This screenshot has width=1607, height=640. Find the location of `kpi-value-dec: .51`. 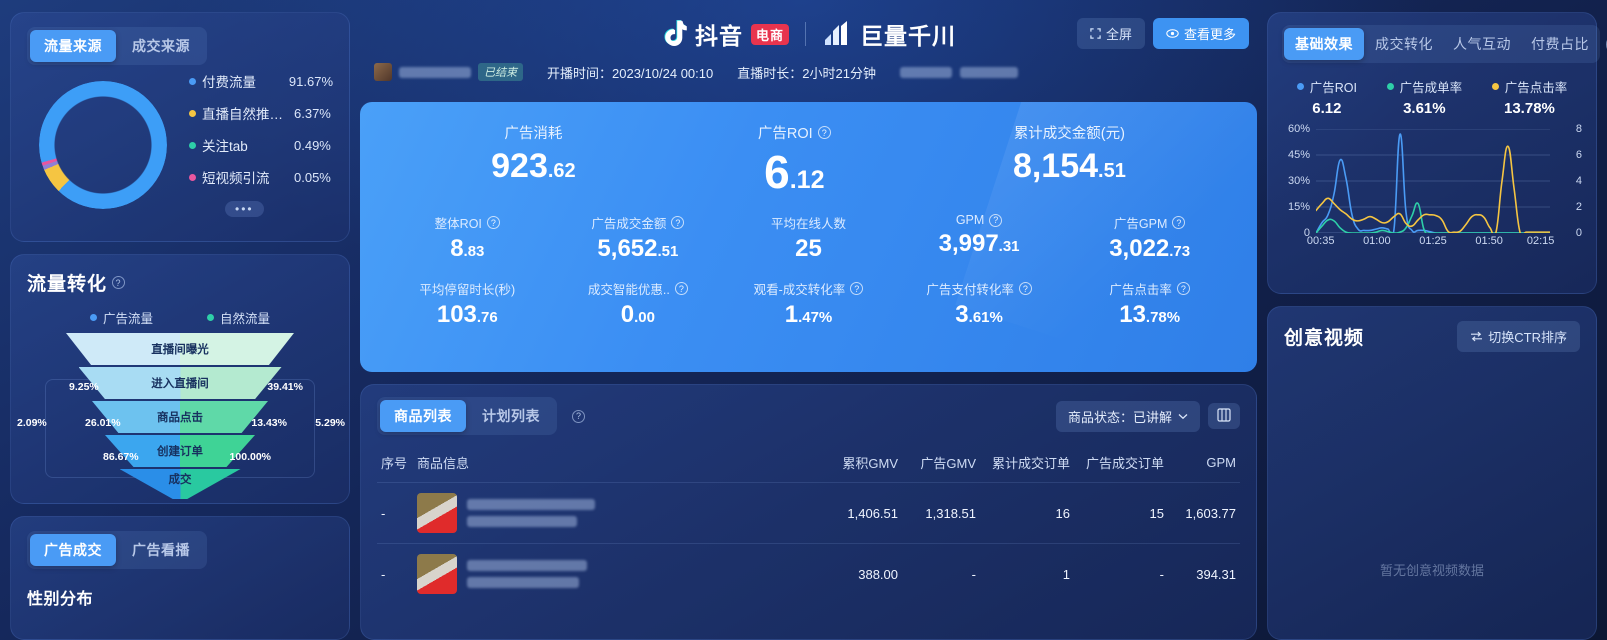

kpi-value-dec: .51 is located at coordinates (668, 251).